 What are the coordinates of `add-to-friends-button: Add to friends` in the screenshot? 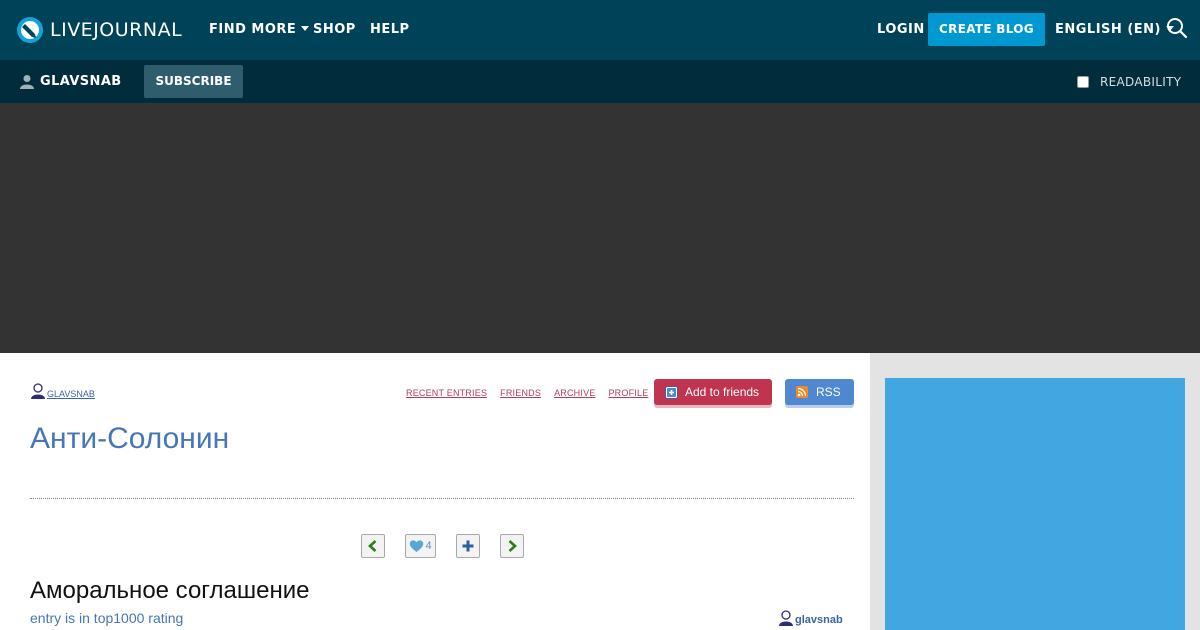 It's located at (713, 392).